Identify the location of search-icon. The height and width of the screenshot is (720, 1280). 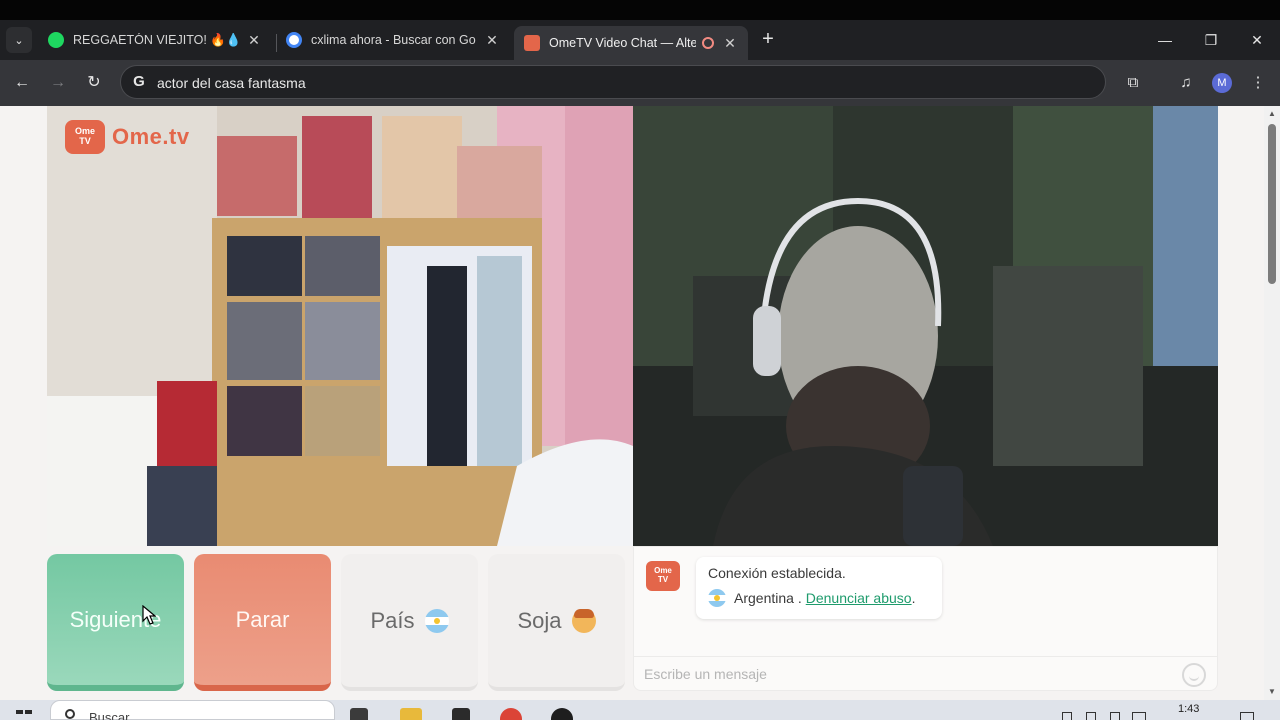
(70, 714).